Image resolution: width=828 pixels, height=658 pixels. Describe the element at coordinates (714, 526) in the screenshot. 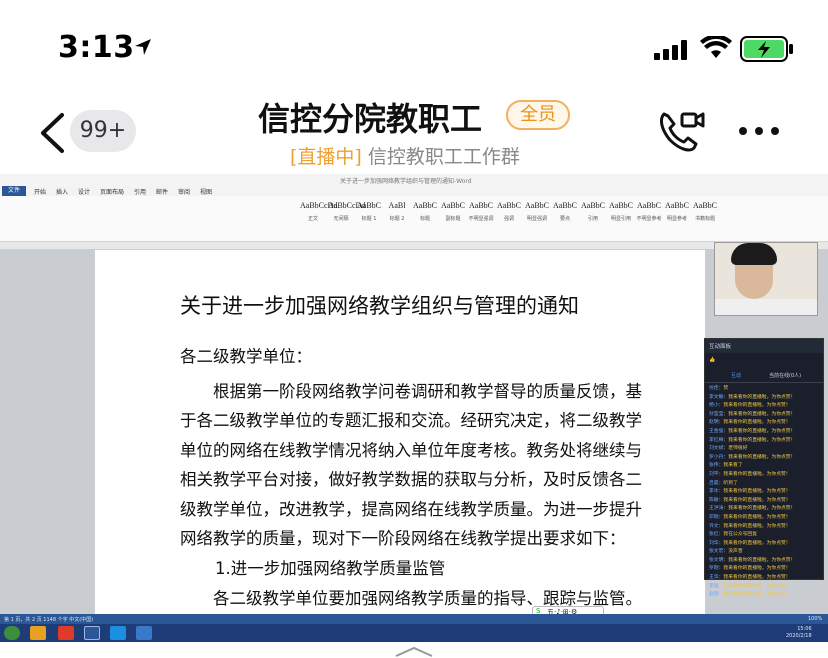

I see `chat-message-user: 许文` at that location.